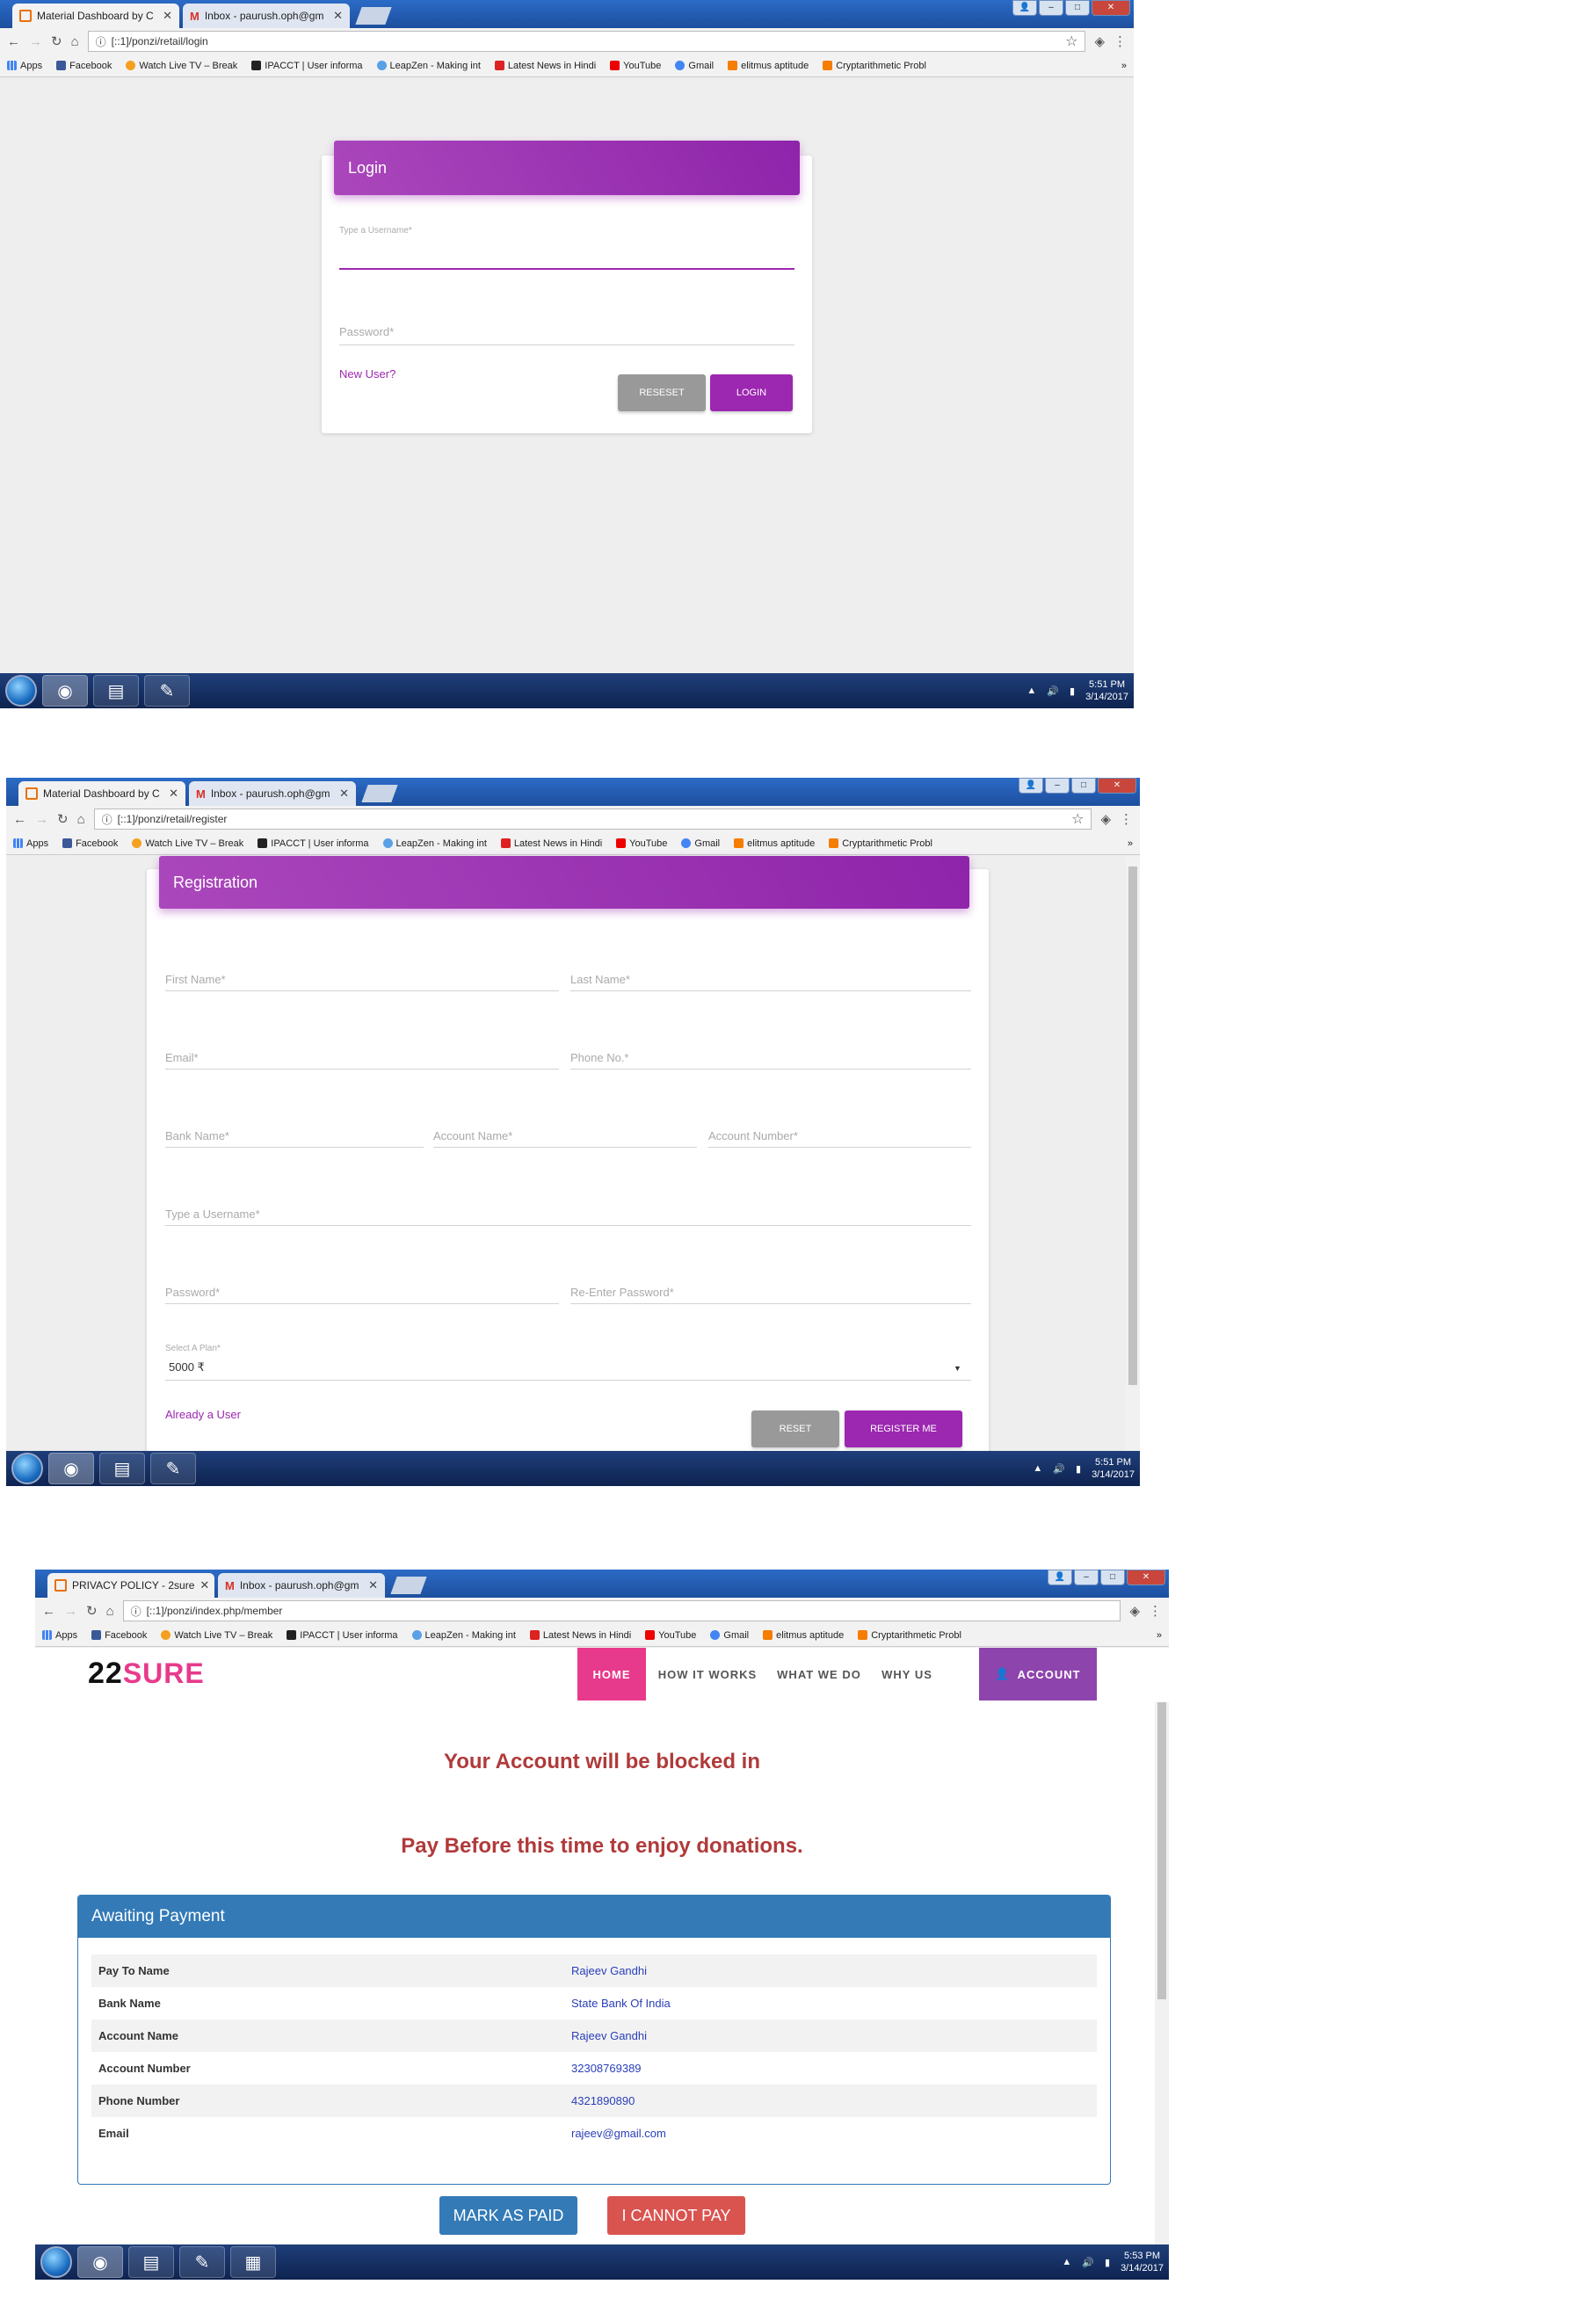 The image size is (1596, 2306). I want to click on user-icon: 👤, so click(1024, 8).